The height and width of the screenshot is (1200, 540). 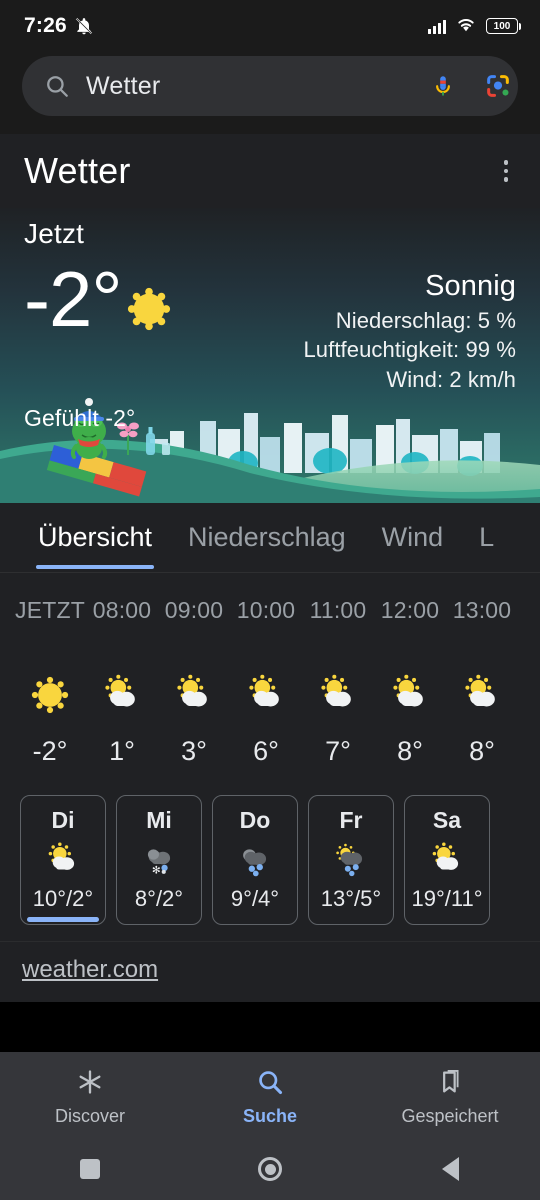 What do you see at coordinates (270, 26) in the screenshot?
I see `status-bar: 7:26 100` at bounding box center [270, 26].